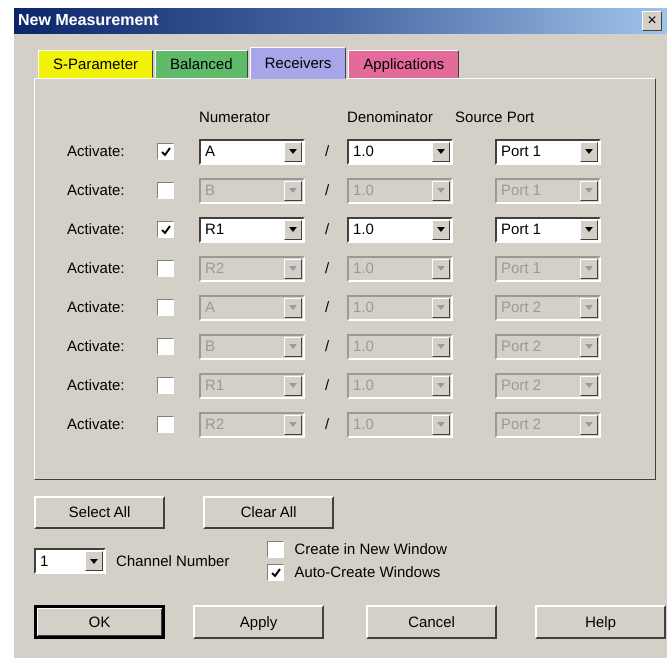 This screenshot has width=667, height=658. What do you see at coordinates (390, 118) in the screenshot?
I see `column-header: Denominator` at bounding box center [390, 118].